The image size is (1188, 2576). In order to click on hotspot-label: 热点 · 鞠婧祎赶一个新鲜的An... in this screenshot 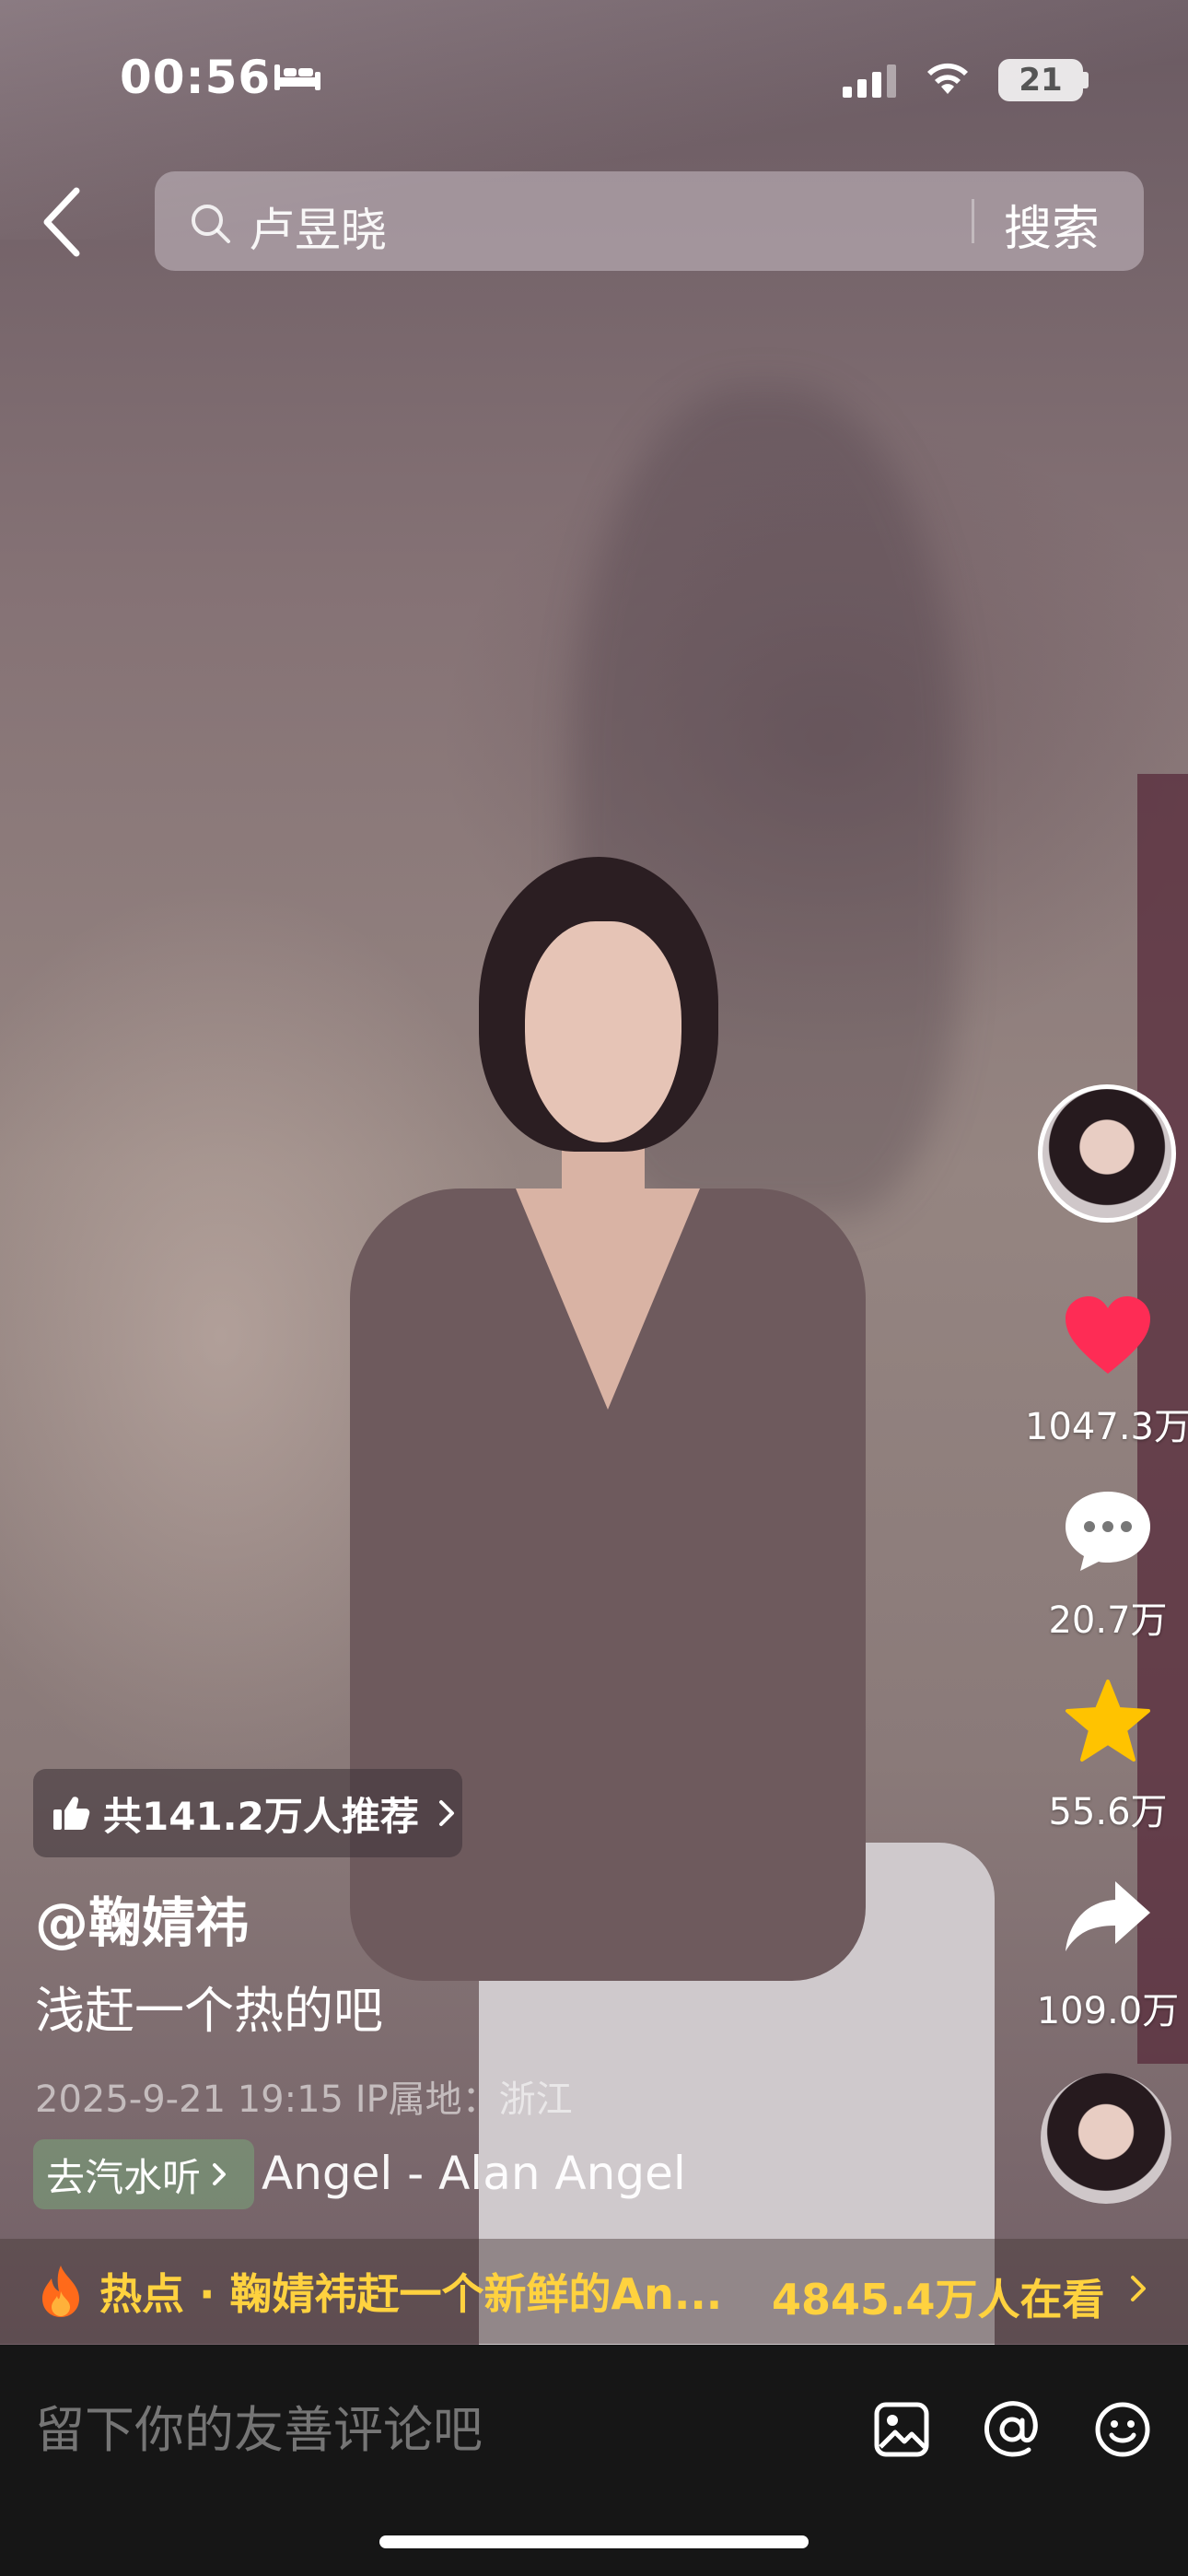, I will do `click(411, 2294)`.